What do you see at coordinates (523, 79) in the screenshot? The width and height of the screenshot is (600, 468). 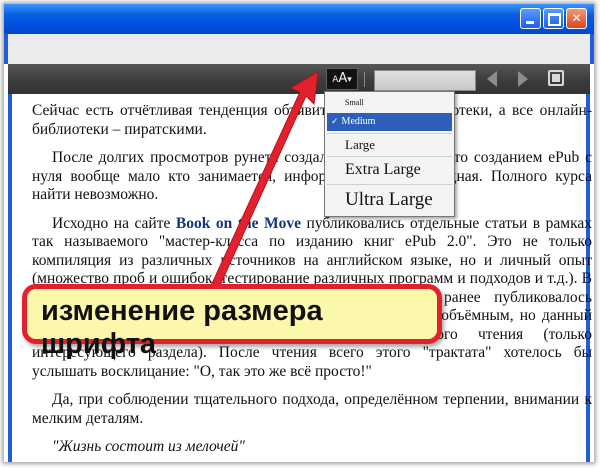 I see `next-page-icon` at bounding box center [523, 79].